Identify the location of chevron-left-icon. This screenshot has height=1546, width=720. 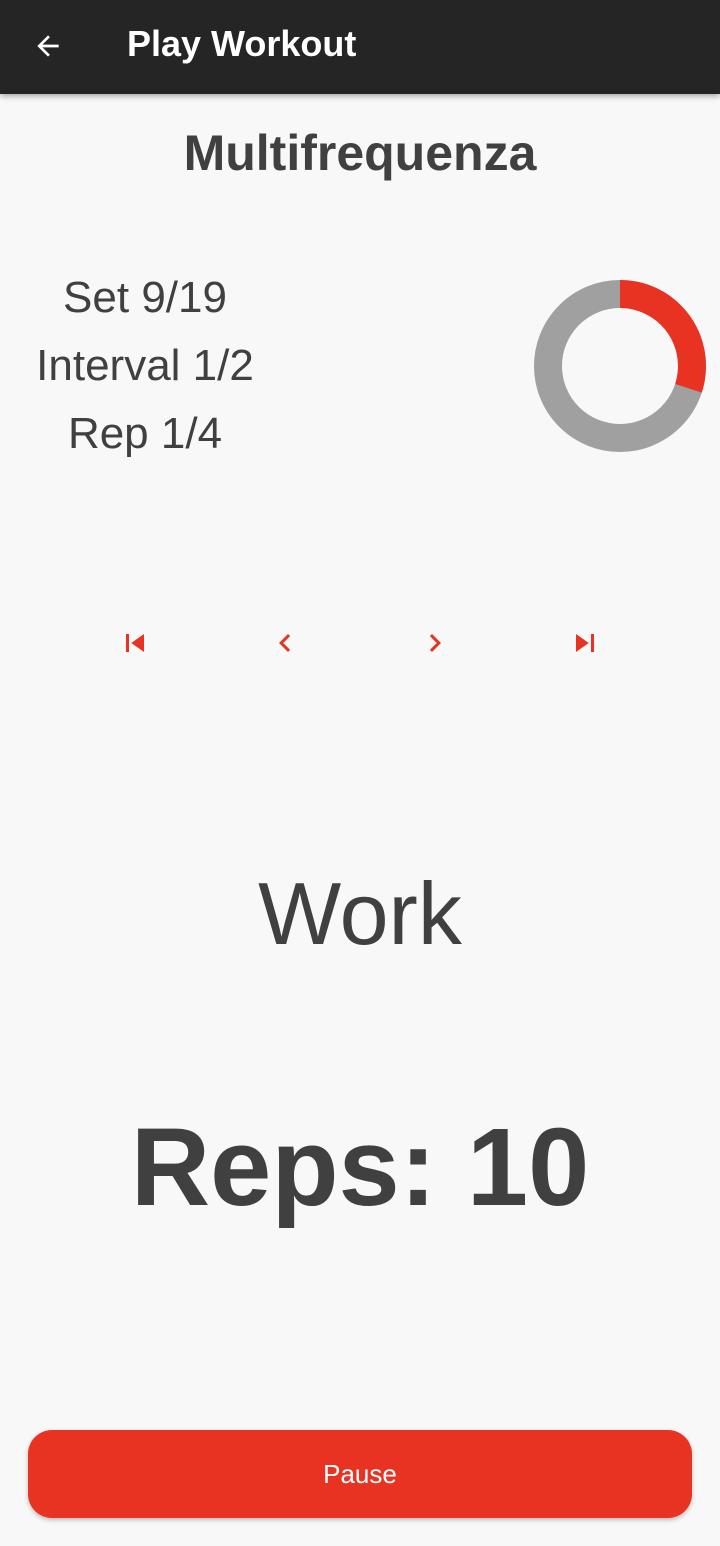
(285, 643).